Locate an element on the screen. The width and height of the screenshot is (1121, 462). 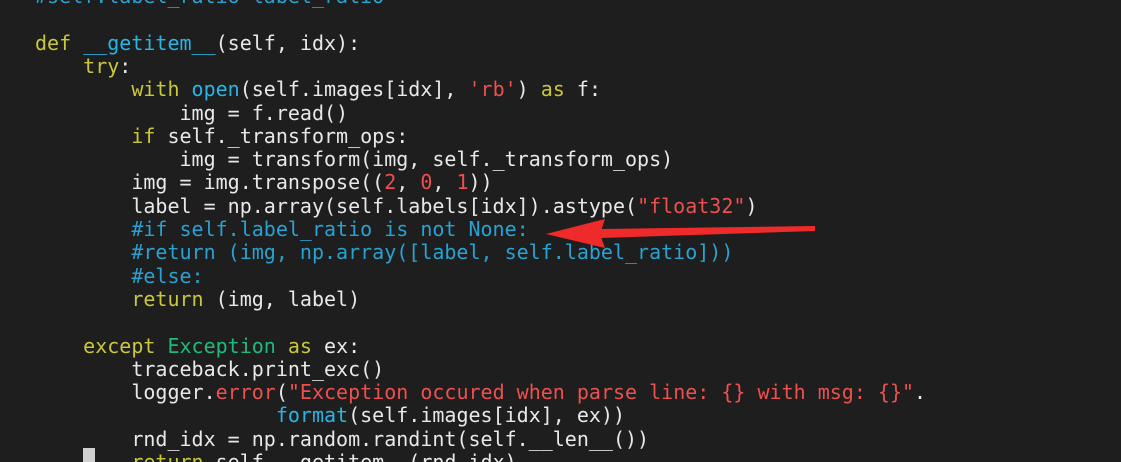
code-token-plain: ex: is located at coordinates (336, 345).